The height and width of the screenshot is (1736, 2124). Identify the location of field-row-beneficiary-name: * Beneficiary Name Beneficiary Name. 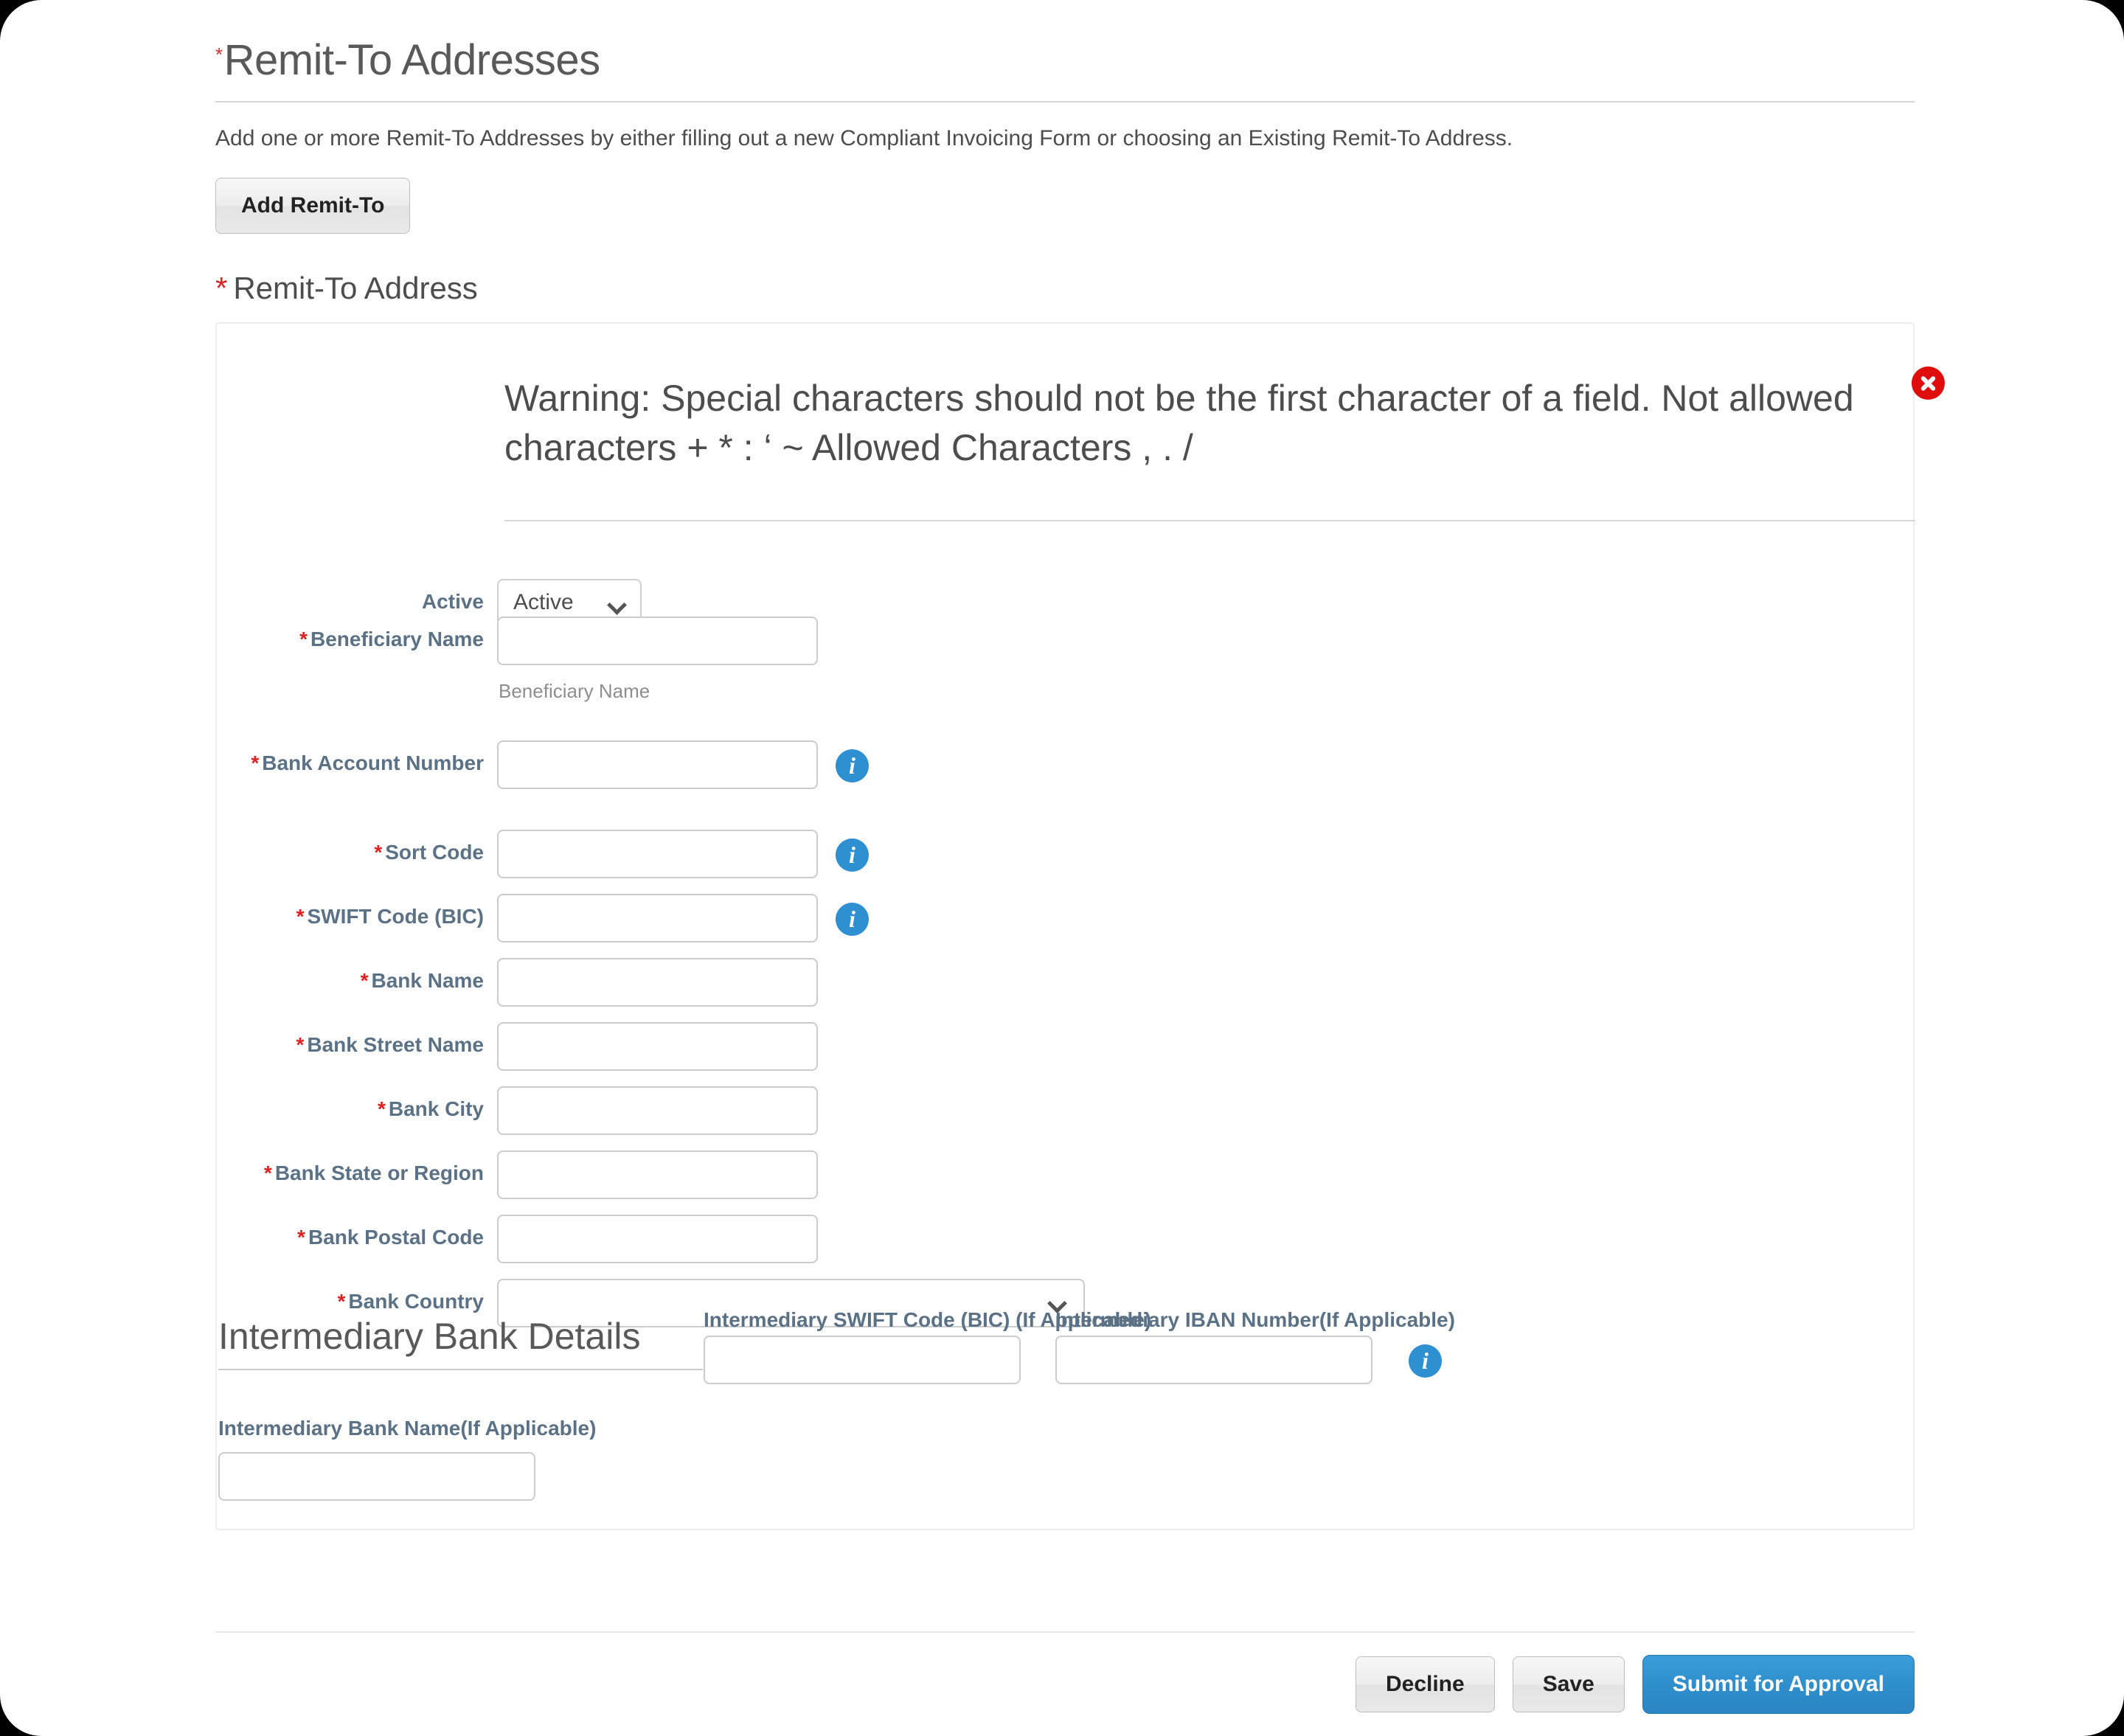
(517, 660).